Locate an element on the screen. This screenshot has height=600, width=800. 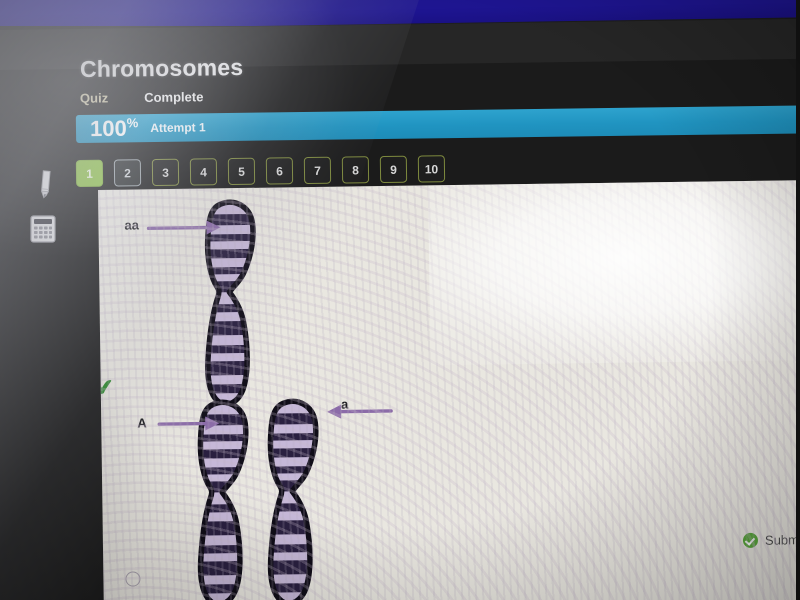
arrow-a-head is located at coordinates (334, 411).